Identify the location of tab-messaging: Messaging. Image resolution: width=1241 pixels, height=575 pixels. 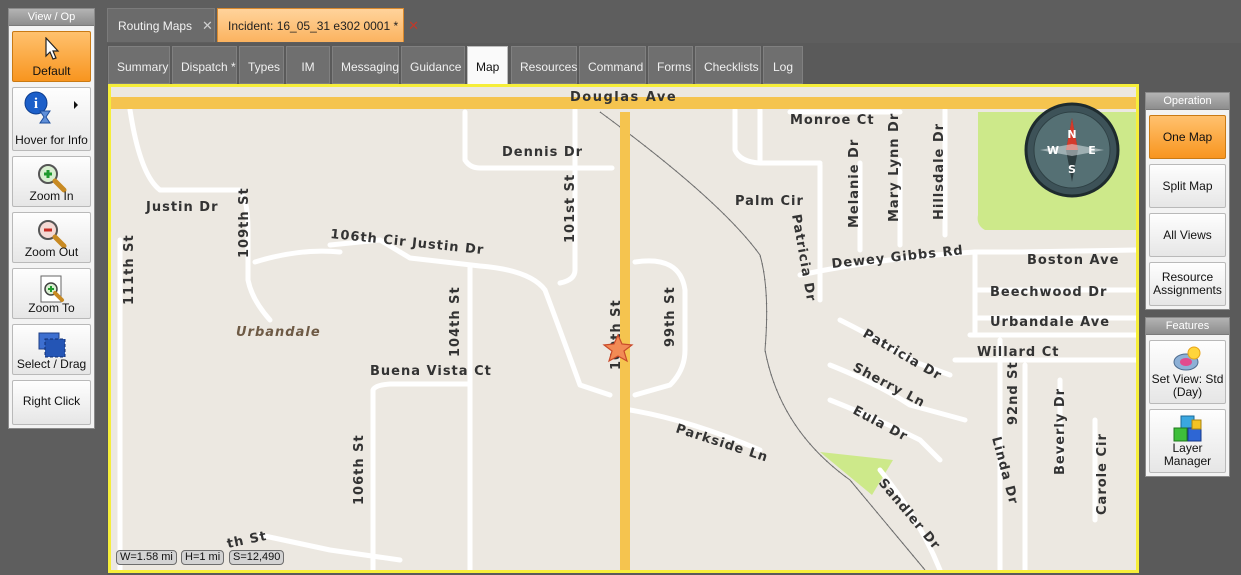
(365, 65).